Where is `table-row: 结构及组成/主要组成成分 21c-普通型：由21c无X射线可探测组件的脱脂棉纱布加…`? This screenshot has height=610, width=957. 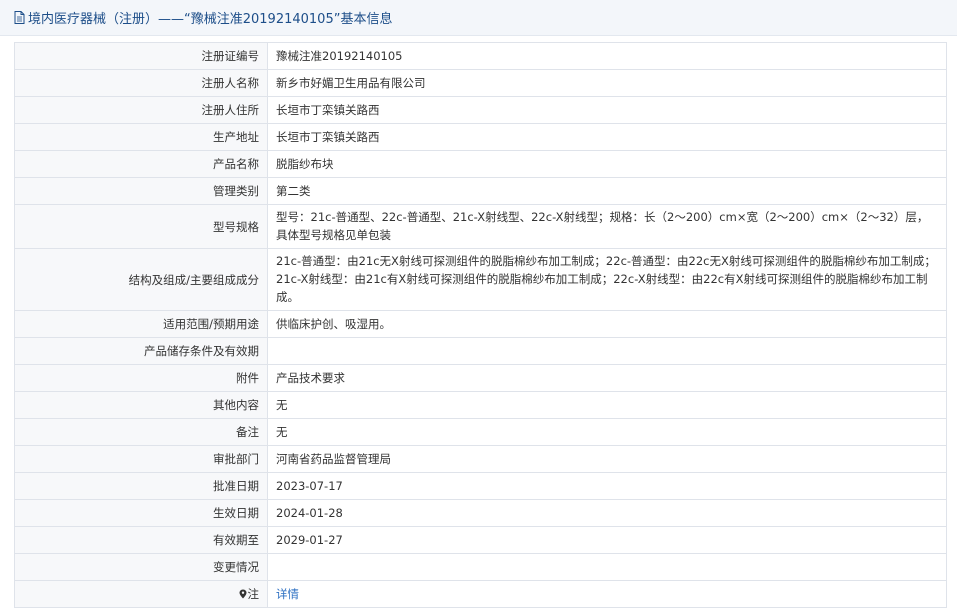
table-row: 结构及组成/主要组成成分 21c-普通型：由21c无X射线可探测组件的脱脂棉纱布加… is located at coordinates (480, 279).